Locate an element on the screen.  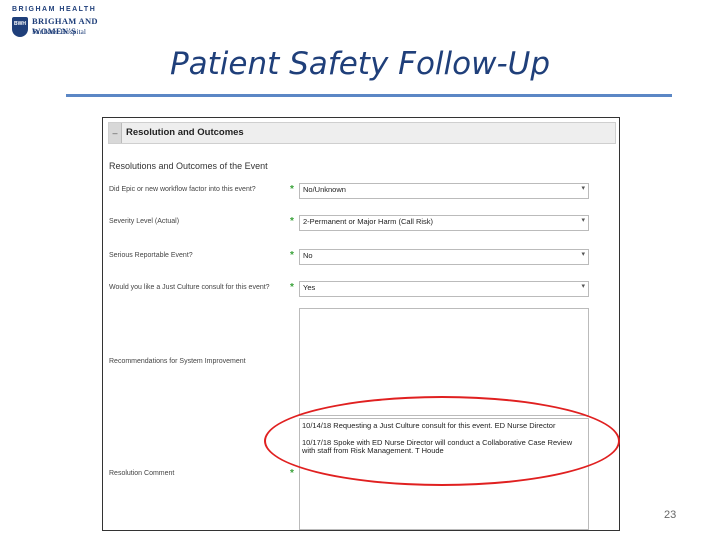
field-label-severity: Severity Level (Actual) is located at coordinates (144, 221).